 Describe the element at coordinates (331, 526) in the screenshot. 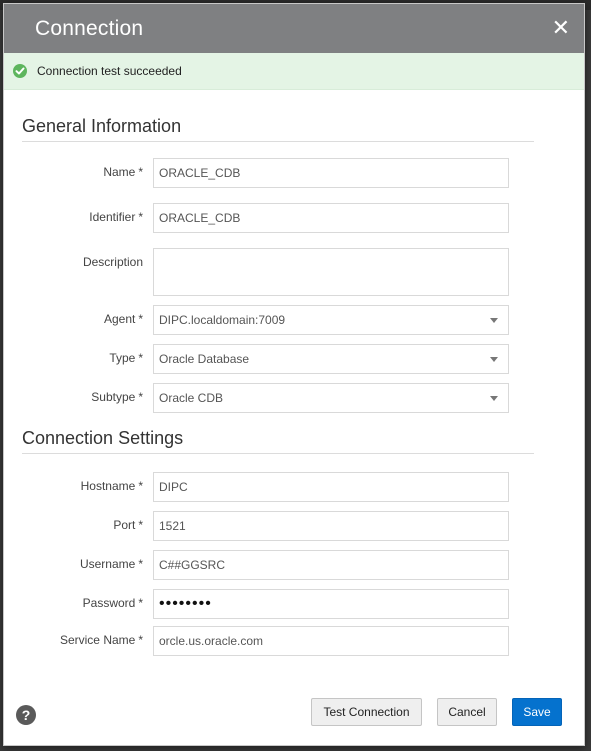

I see `port-input: 1521` at that location.